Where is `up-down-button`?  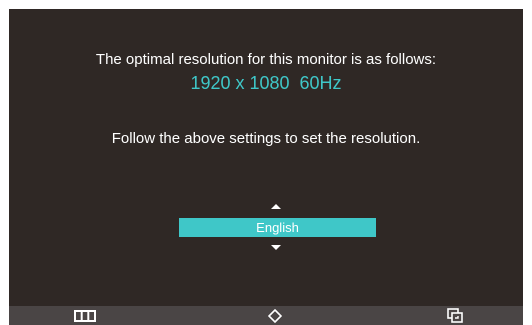 up-down-button is located at coordinates (275, 315).